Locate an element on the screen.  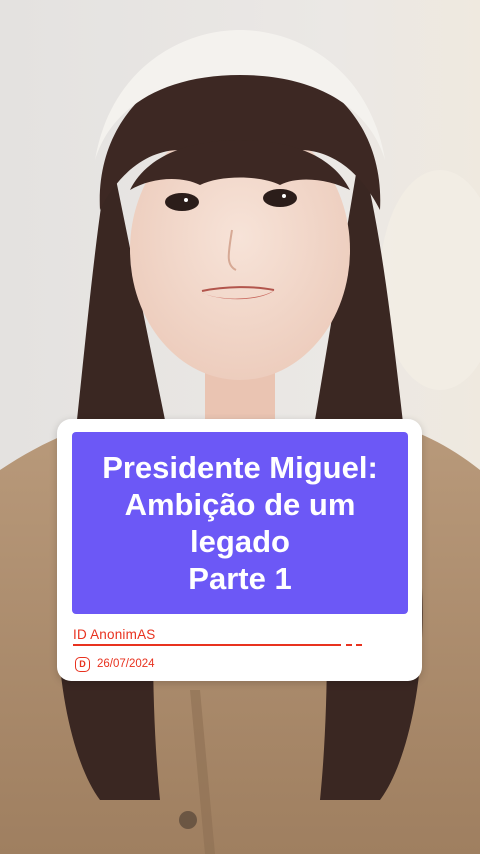
author-id-label: ID AnonimAS is located at coordinates (114, 634).